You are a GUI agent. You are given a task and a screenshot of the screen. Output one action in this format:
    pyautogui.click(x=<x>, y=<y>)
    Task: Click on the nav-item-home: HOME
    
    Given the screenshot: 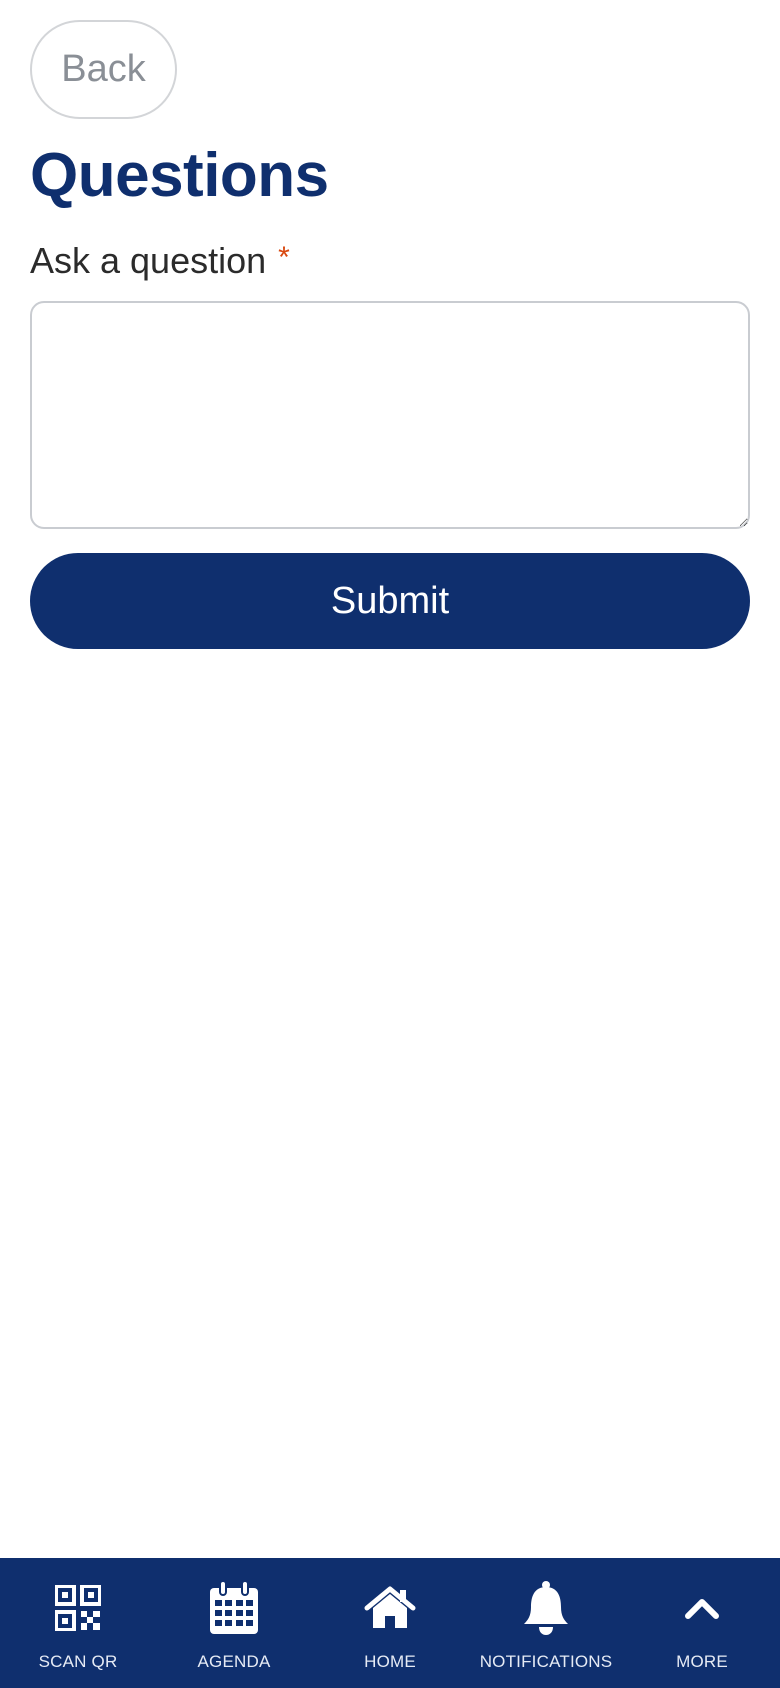 What is the action you would take?
    pyautogui.click(x=390, y=1626)
    